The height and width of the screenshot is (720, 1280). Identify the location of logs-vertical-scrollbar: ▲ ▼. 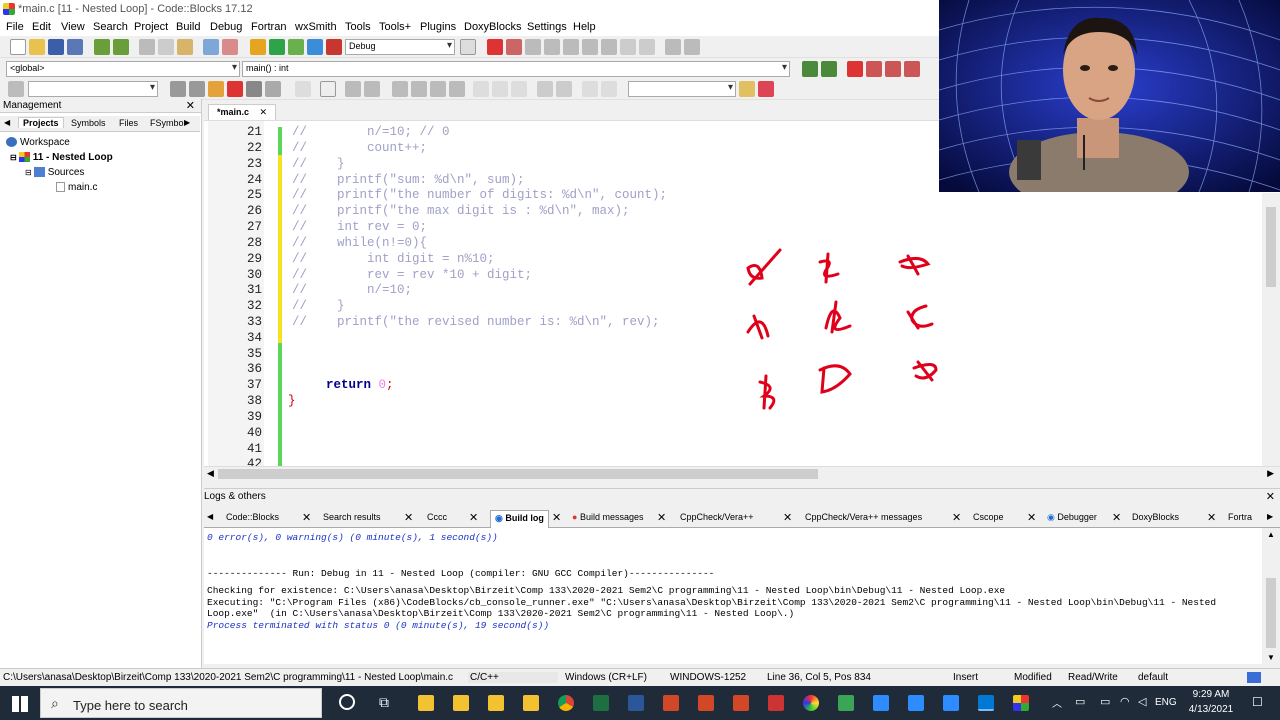
(1271, 596).